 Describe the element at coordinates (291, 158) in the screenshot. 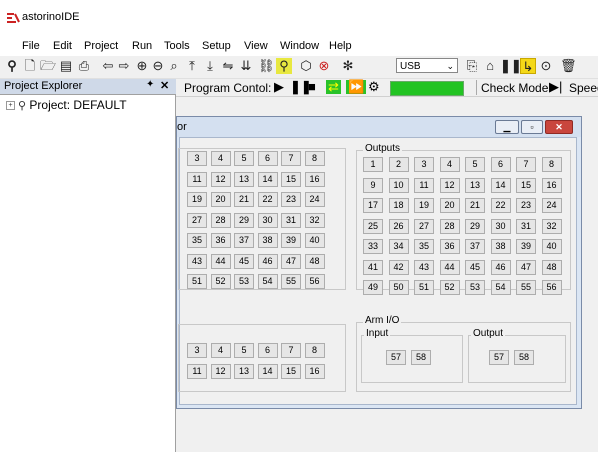

I see `input-cell: 7` at that location.